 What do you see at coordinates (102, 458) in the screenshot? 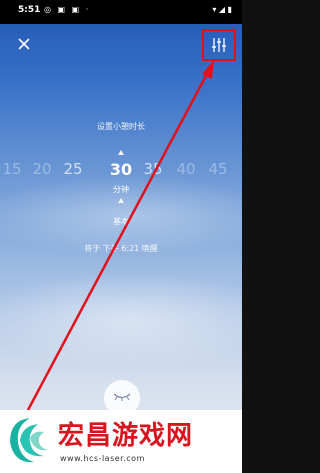
I see `brand-url: www.hcs-laser.com` at bounding box center [102, 458].